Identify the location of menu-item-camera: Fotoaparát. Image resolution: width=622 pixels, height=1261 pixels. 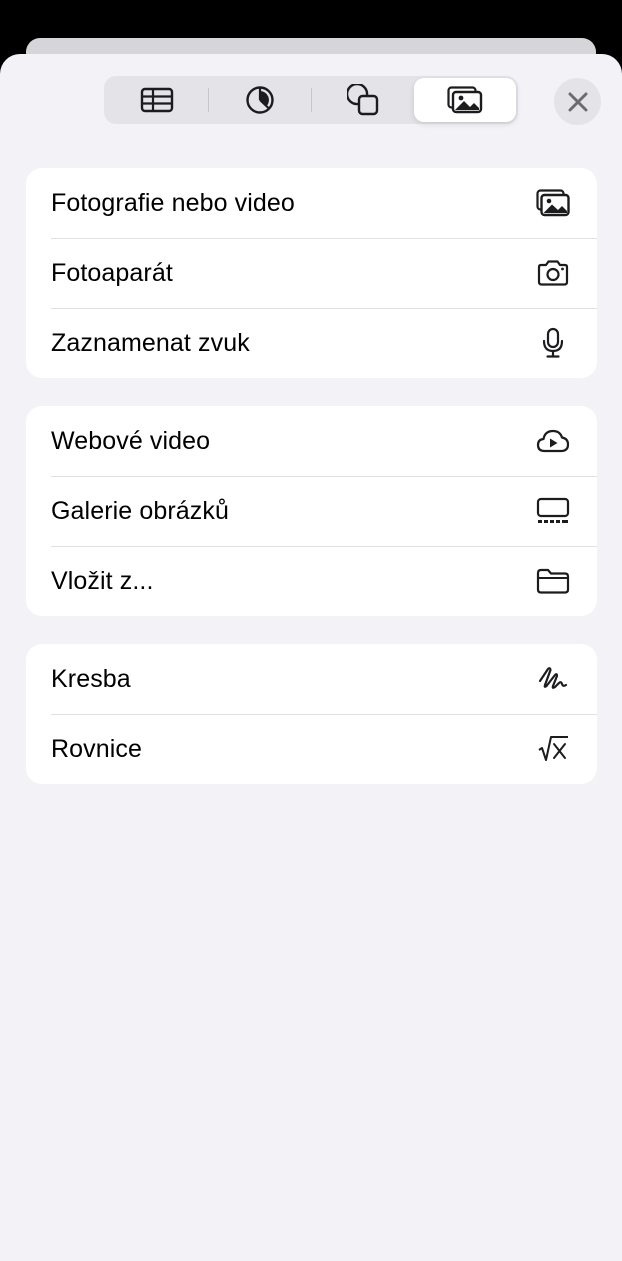
(311, 273).